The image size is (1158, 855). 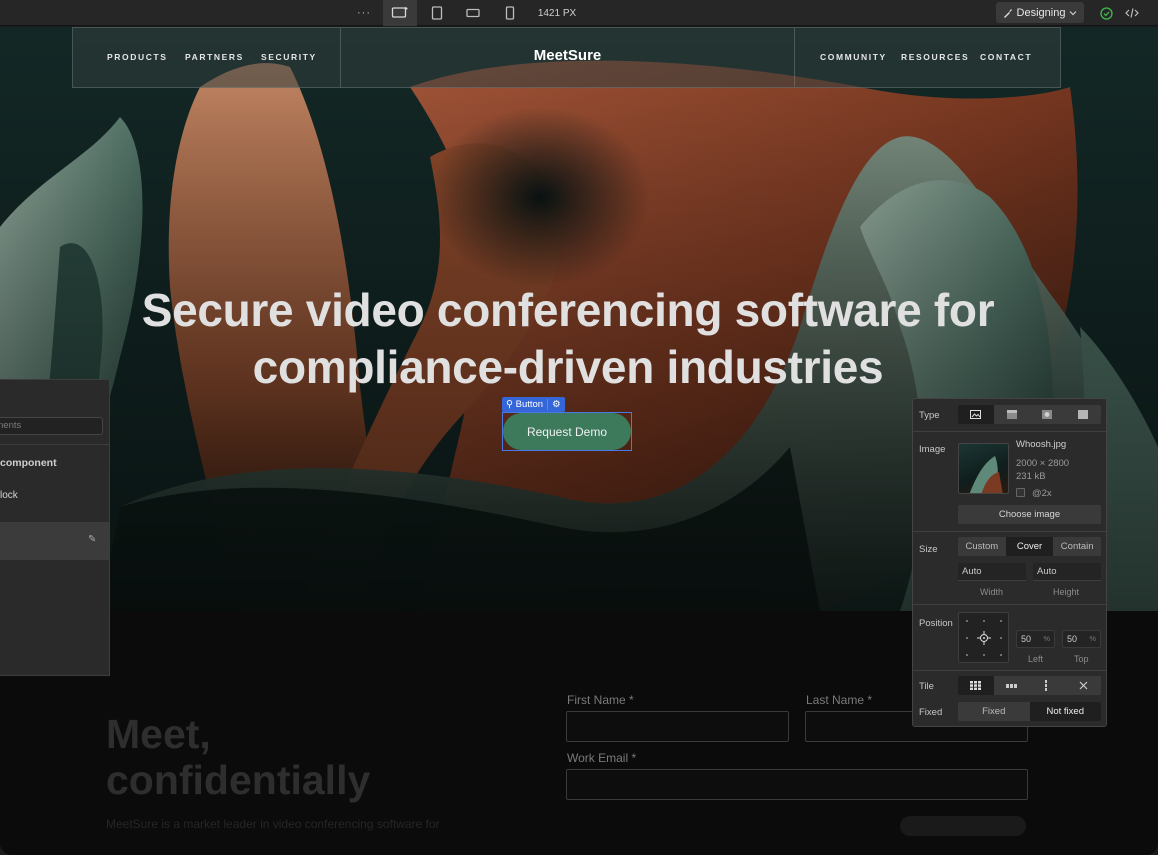 I want to click on mobile-portrait-breakpoint-button, so click(x=510, y=13).